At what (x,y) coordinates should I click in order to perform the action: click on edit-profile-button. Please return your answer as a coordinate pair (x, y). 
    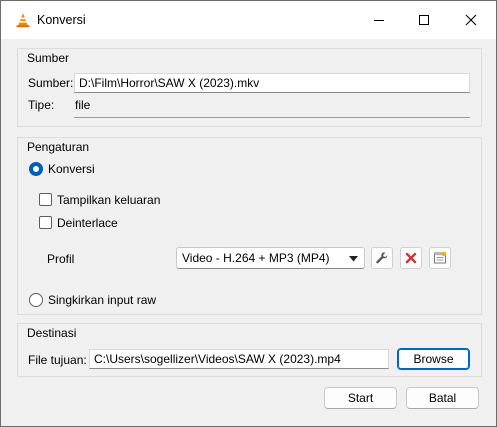
    Looking at the image, I should click on (382, 258).